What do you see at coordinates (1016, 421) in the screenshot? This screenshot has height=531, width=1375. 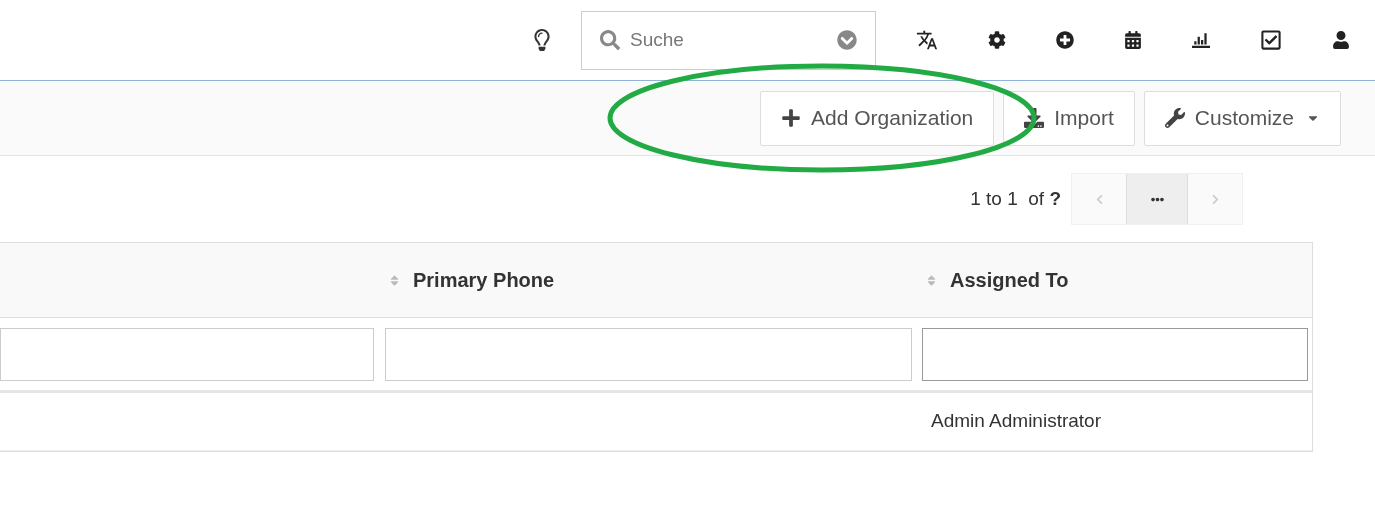 I see `table-cell: Admin Administrator` at bounding box center [1016, 421].